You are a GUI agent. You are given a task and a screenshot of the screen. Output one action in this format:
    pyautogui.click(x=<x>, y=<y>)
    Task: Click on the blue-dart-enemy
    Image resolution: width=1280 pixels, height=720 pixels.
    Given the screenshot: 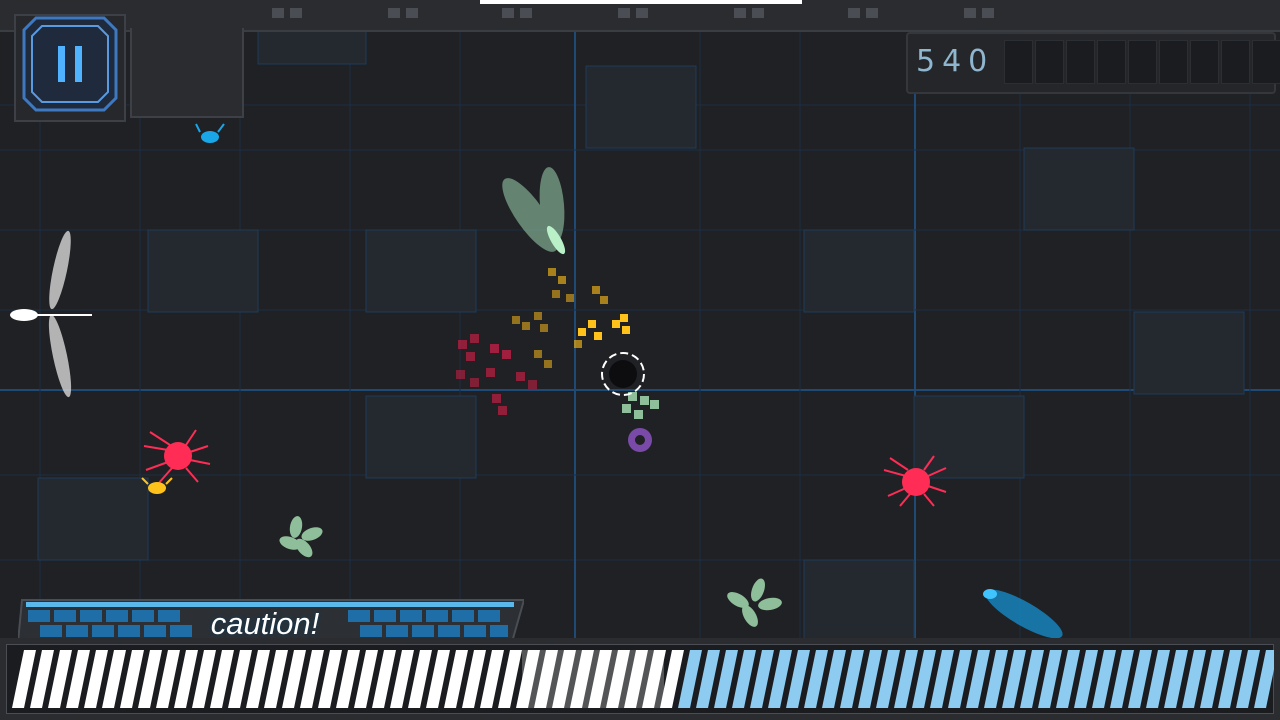 What is the action you would take?
    pyautogui.click(x=1023, y=614)
    